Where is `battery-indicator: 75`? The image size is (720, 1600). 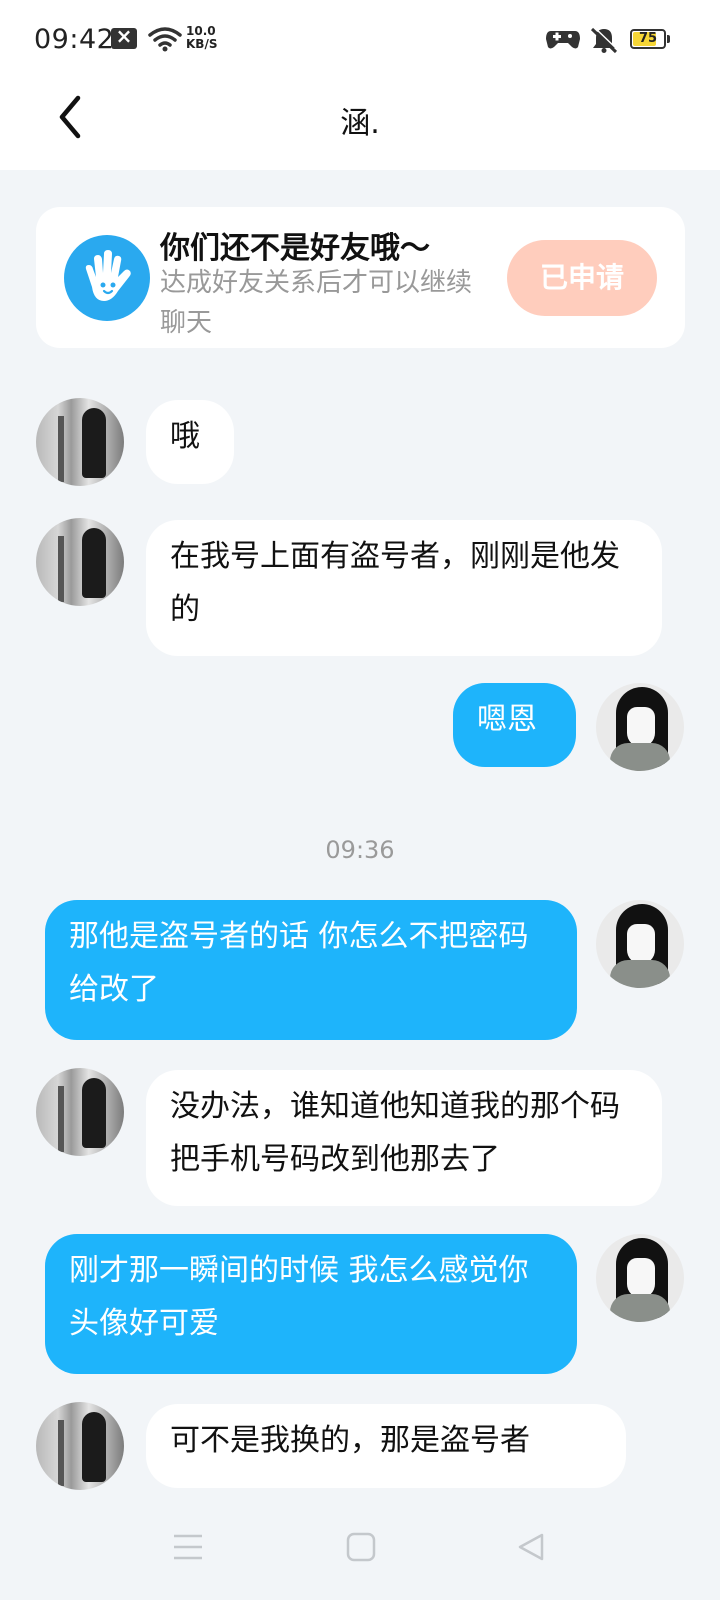 battery-indicator: 75 is located at coordinates (648, 39).